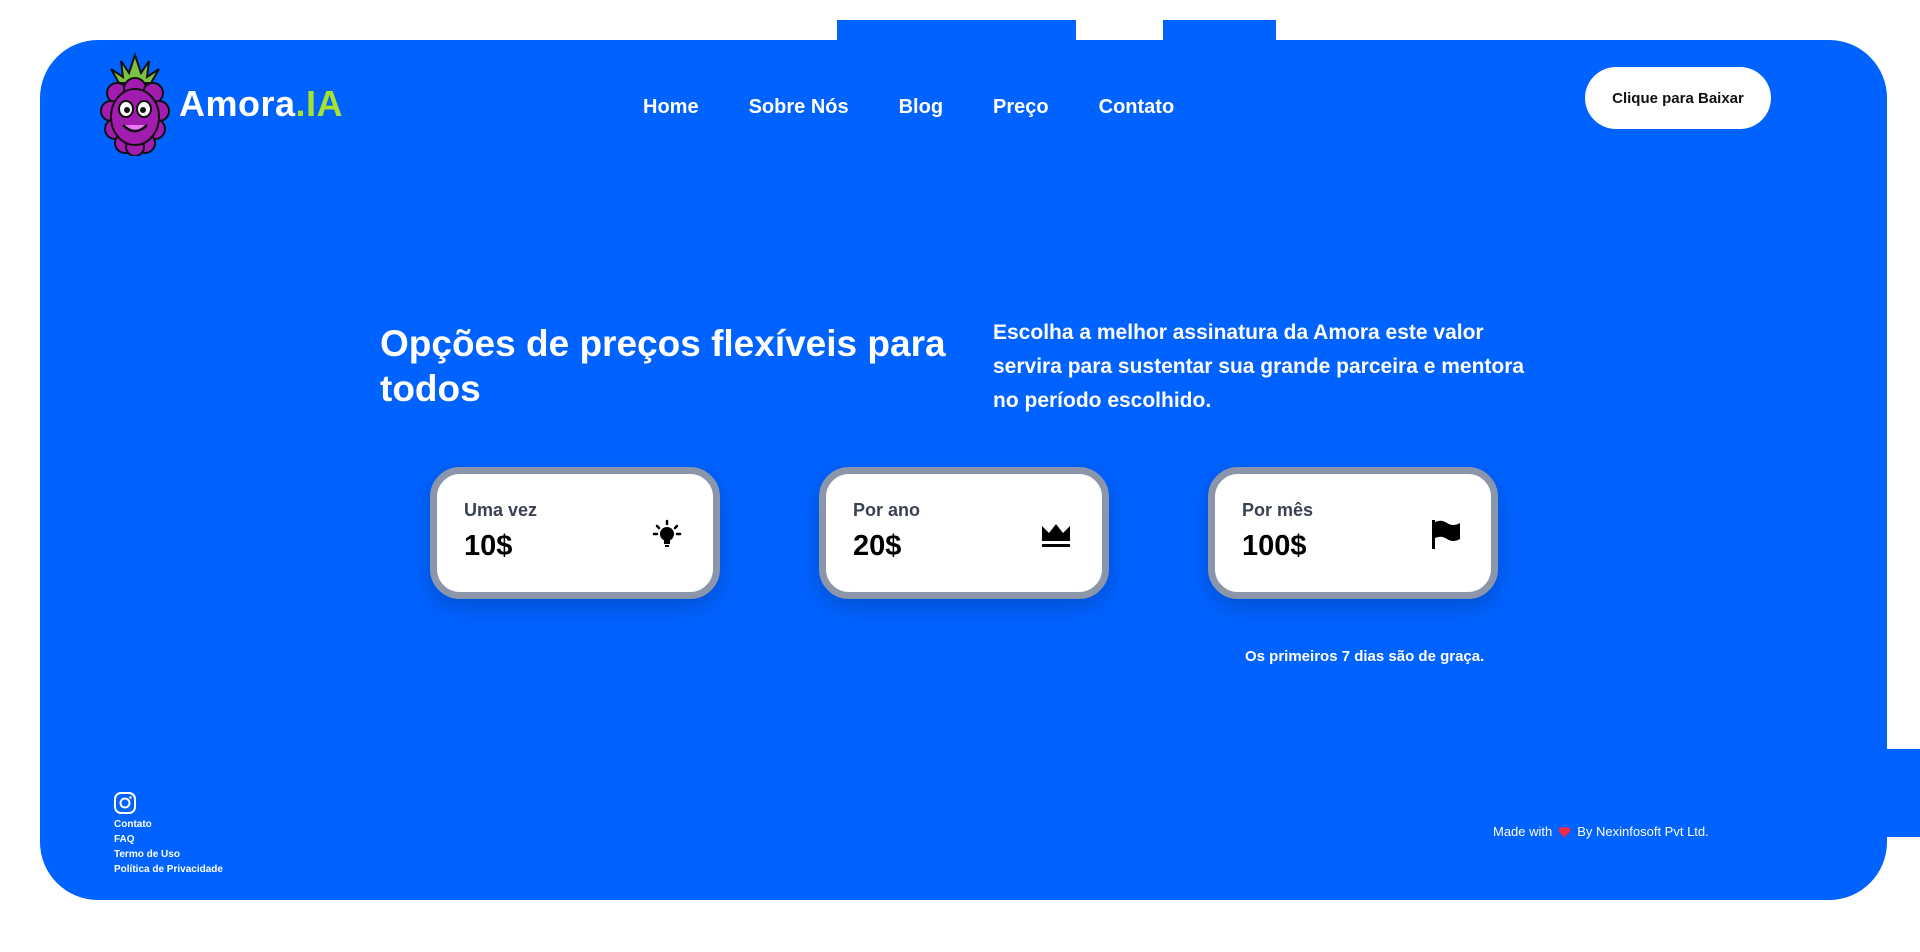 This screenshot has height=952, width=1920. What do you see at coordinates (168, 869) in the screenshot?
I see `footer-link-privacidade: Política de Privacidade` at bounding box center [168, 869].